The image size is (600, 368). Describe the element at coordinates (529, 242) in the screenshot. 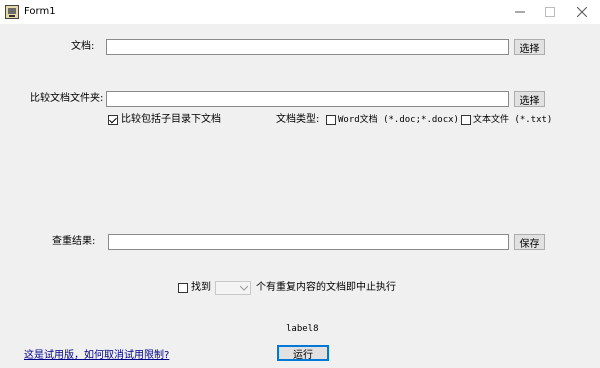

I see `save-button: 保存` at that location.